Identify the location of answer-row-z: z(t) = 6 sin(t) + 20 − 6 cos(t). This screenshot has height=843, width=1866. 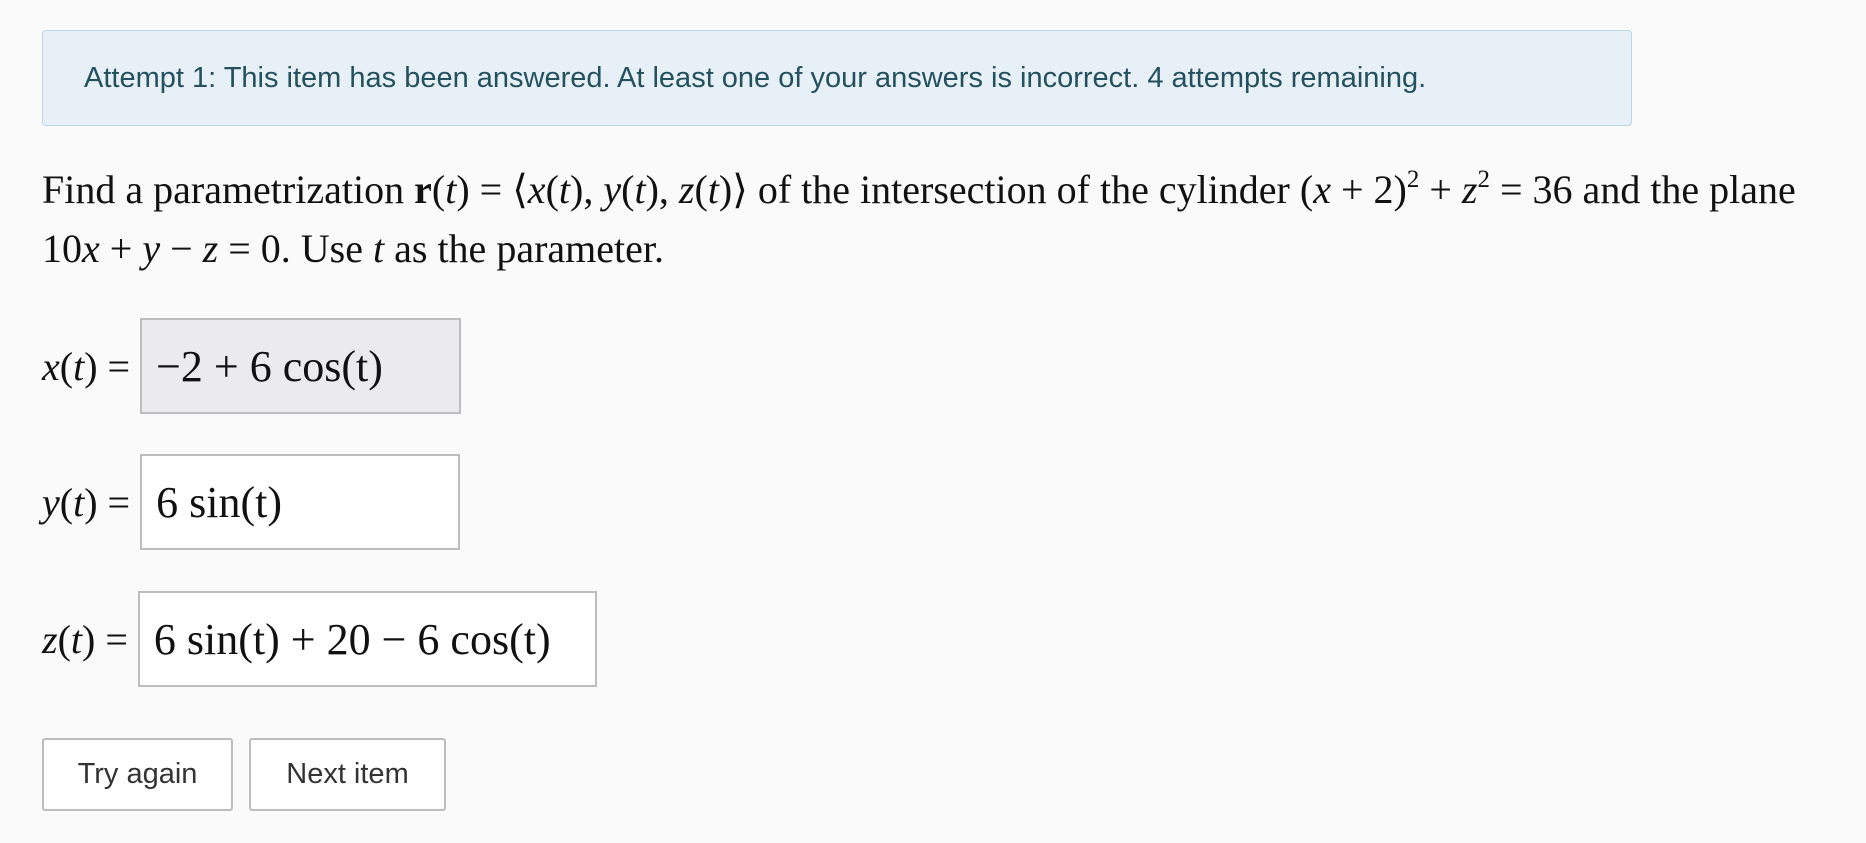
(319, 639).